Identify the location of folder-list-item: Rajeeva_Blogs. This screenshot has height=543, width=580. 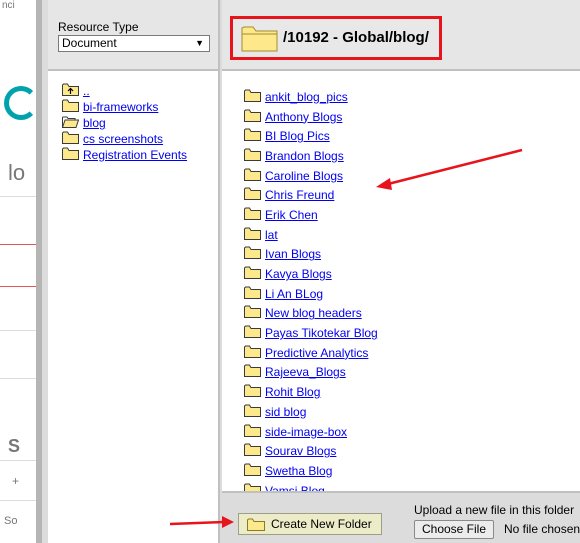
(311, 373).